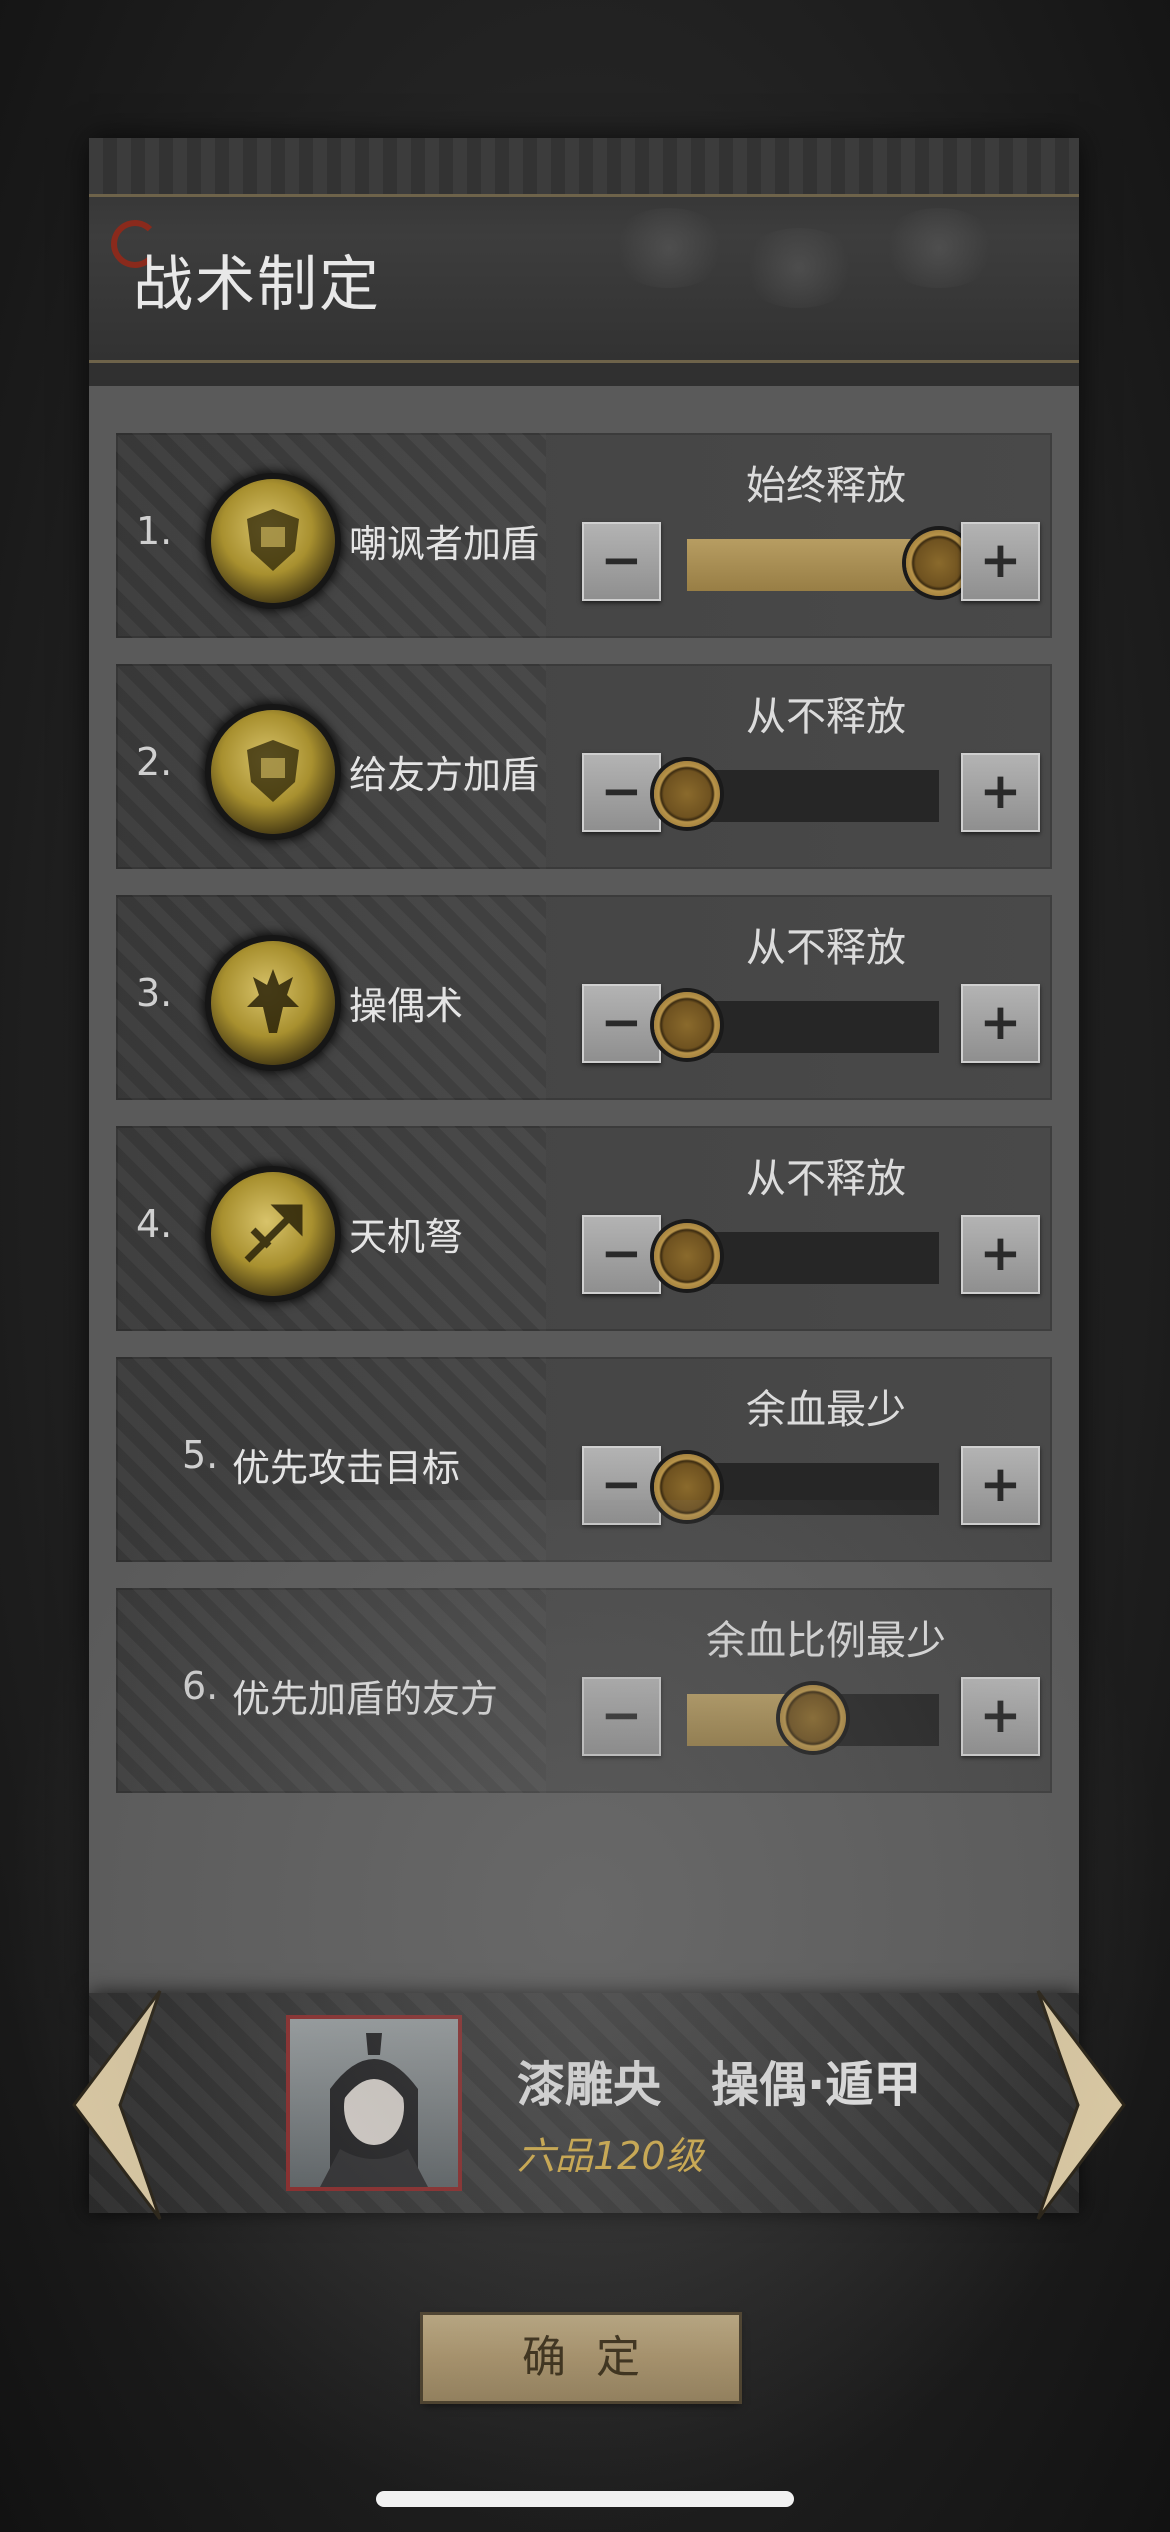 The height and width of the screenshot is (2532, 1170). Describe the element at coordinates (346, 1468) in the screenshot. I see `tactic-label: 优先攻击目标` at that location.